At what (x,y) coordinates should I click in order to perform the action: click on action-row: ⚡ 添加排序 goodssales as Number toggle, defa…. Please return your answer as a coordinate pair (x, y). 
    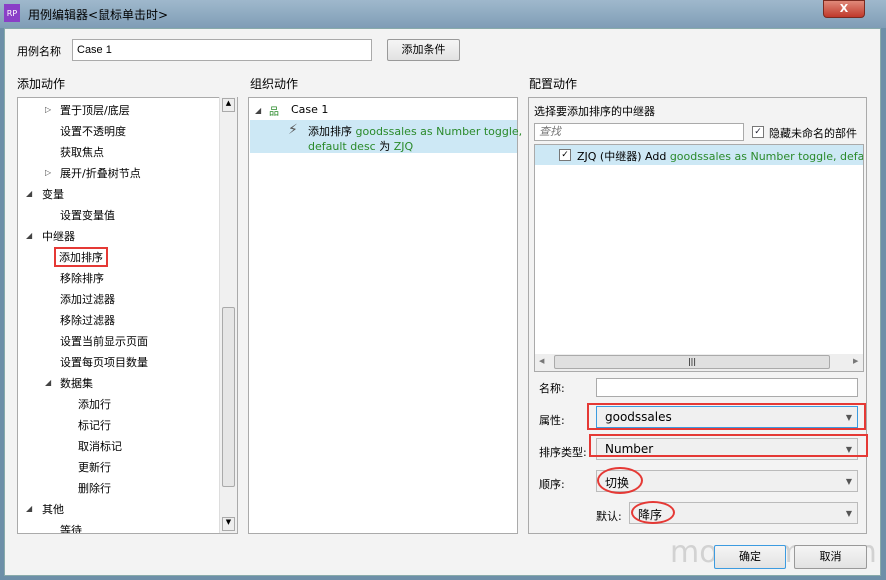
    Looking at the image, I should click on (386, 136).